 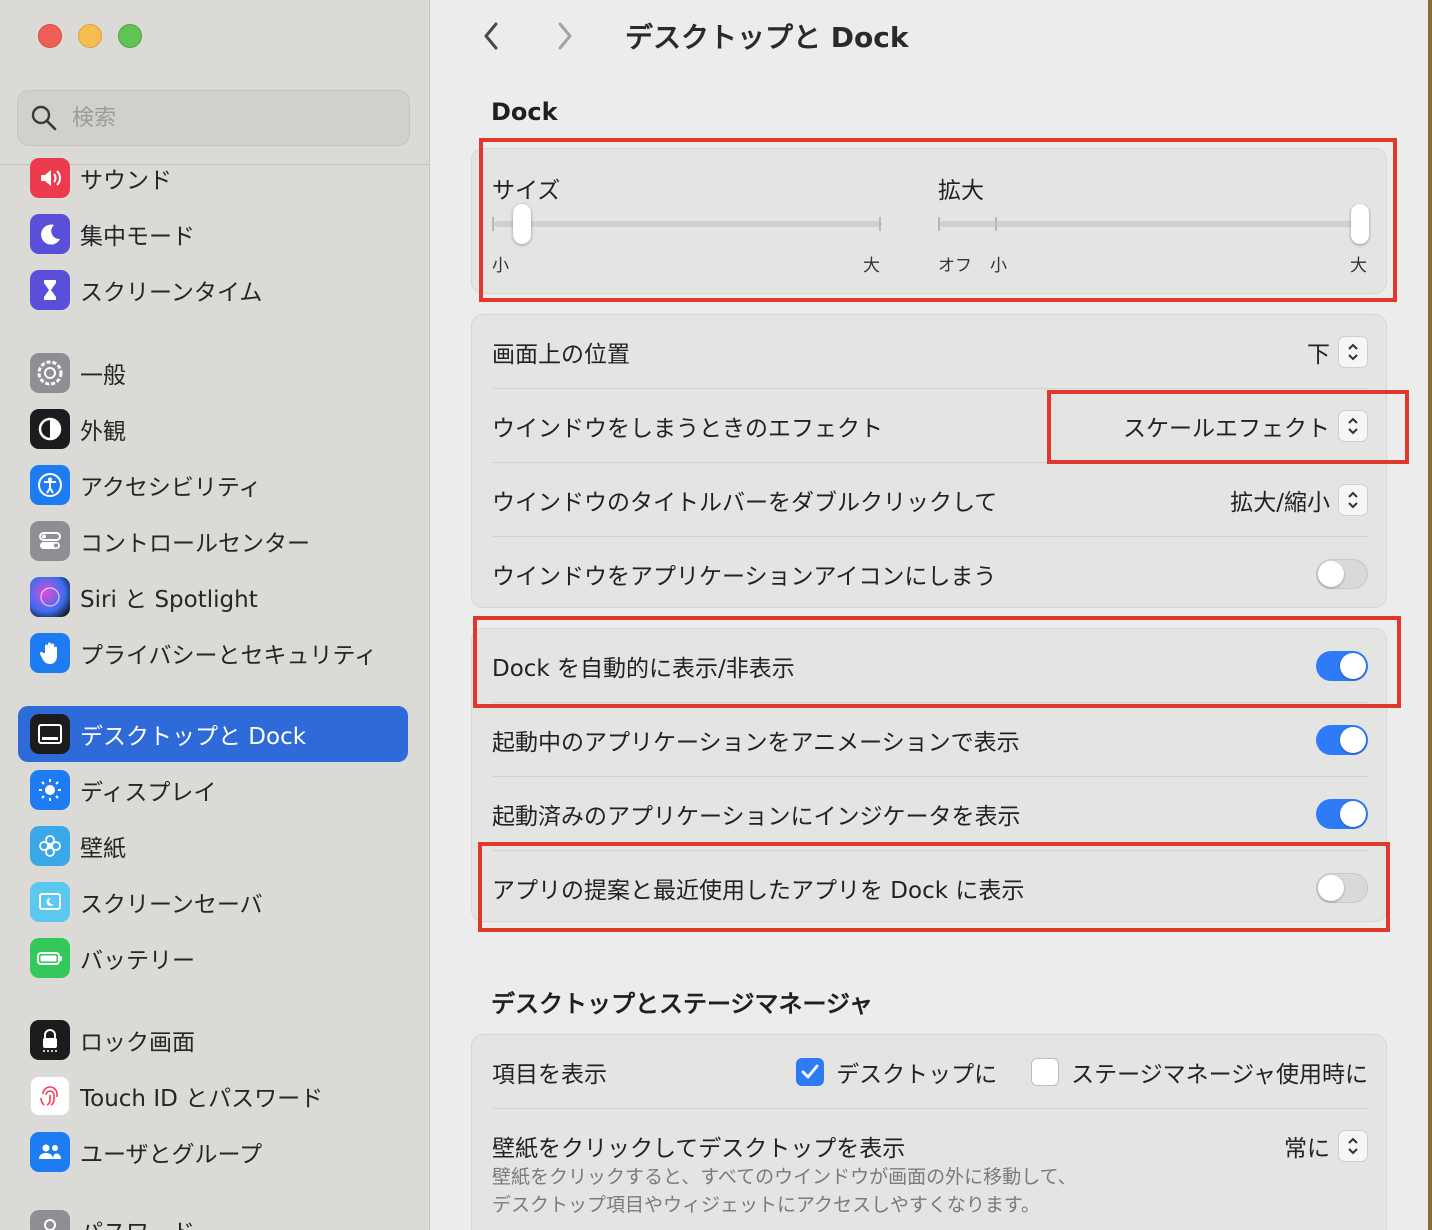 I want to click on back-button, so click(x=491, y=36).